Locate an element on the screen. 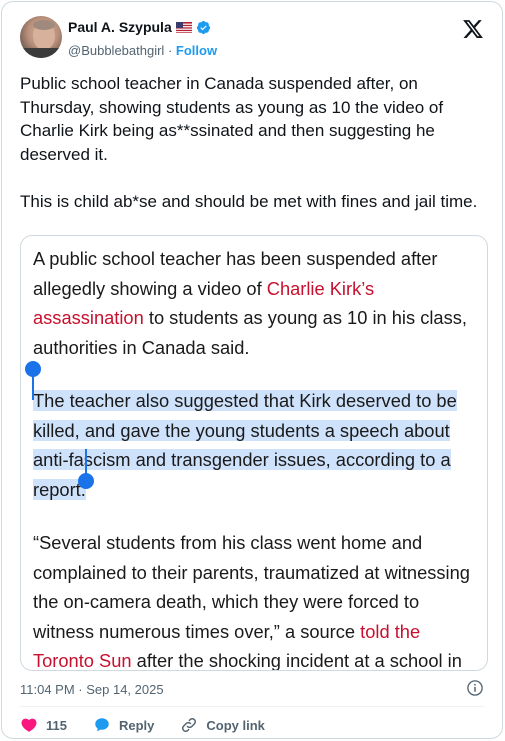 This screenshot has height=741, width=505. tweet-timestamp: 11:04 PM · Sep 14, 2025 is located at coordinates (92, 689).